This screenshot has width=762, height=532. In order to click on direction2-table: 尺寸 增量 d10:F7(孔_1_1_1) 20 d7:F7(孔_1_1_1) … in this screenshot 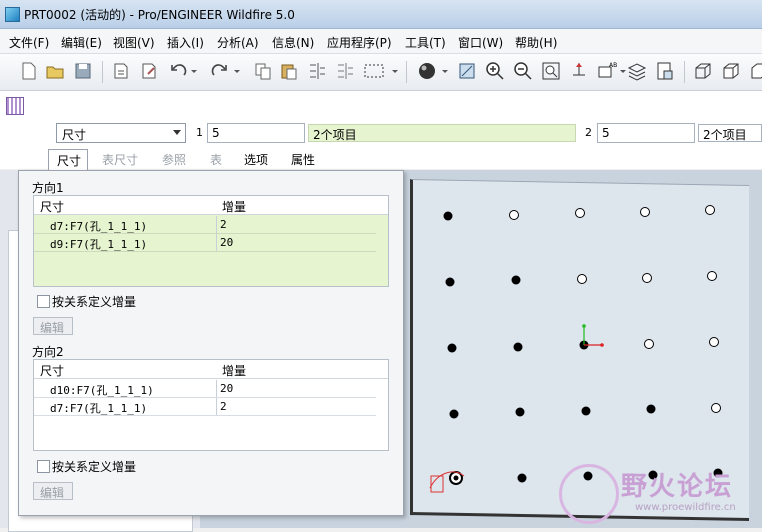, I will do `click(211, 405)`.